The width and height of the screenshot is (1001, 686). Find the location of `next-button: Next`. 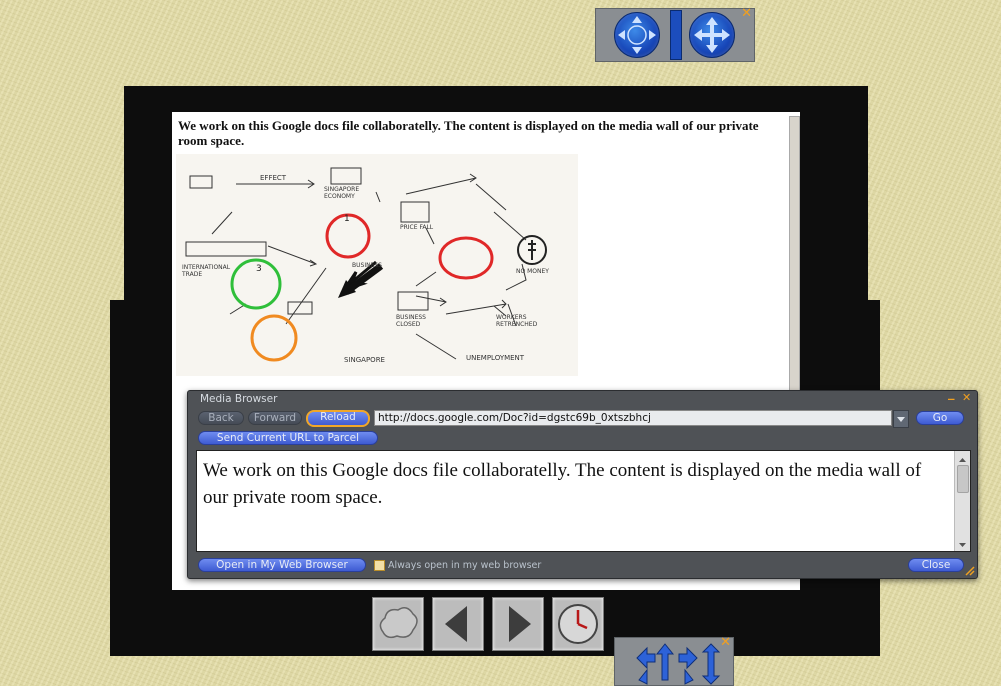

next-button: Next is located at coordinates (536, 624).